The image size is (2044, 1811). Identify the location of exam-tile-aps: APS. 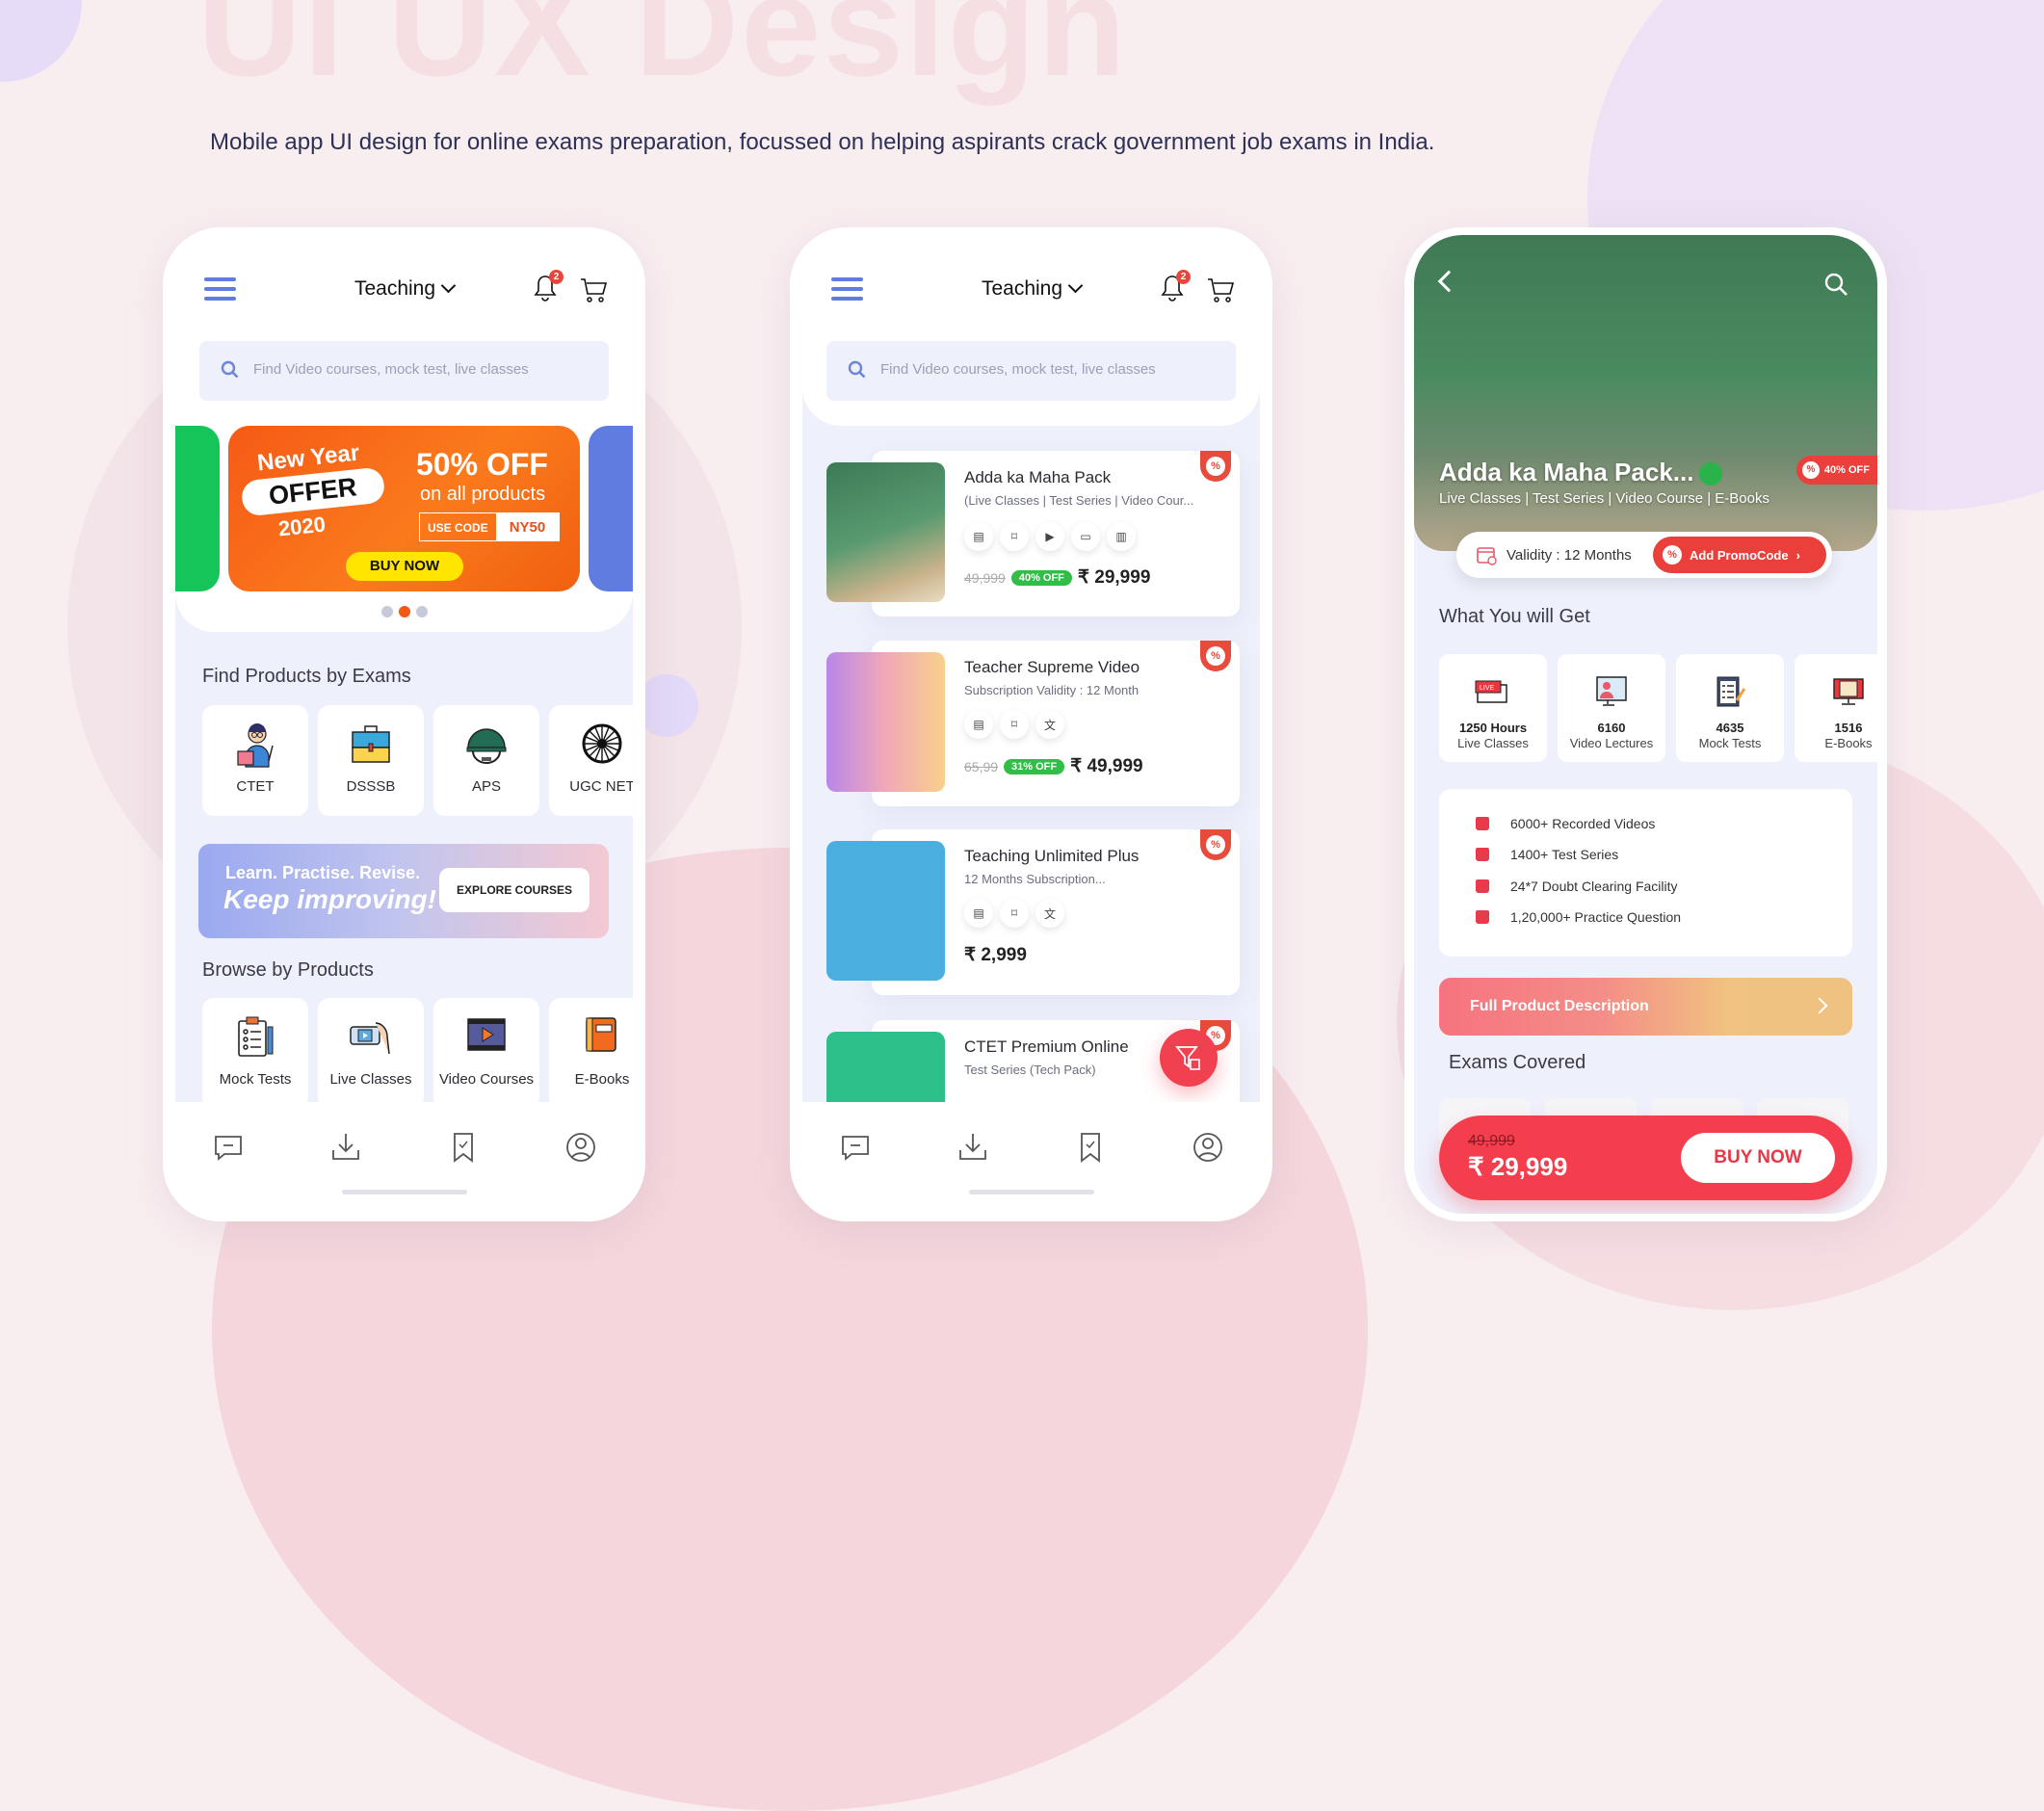
(486, 760).